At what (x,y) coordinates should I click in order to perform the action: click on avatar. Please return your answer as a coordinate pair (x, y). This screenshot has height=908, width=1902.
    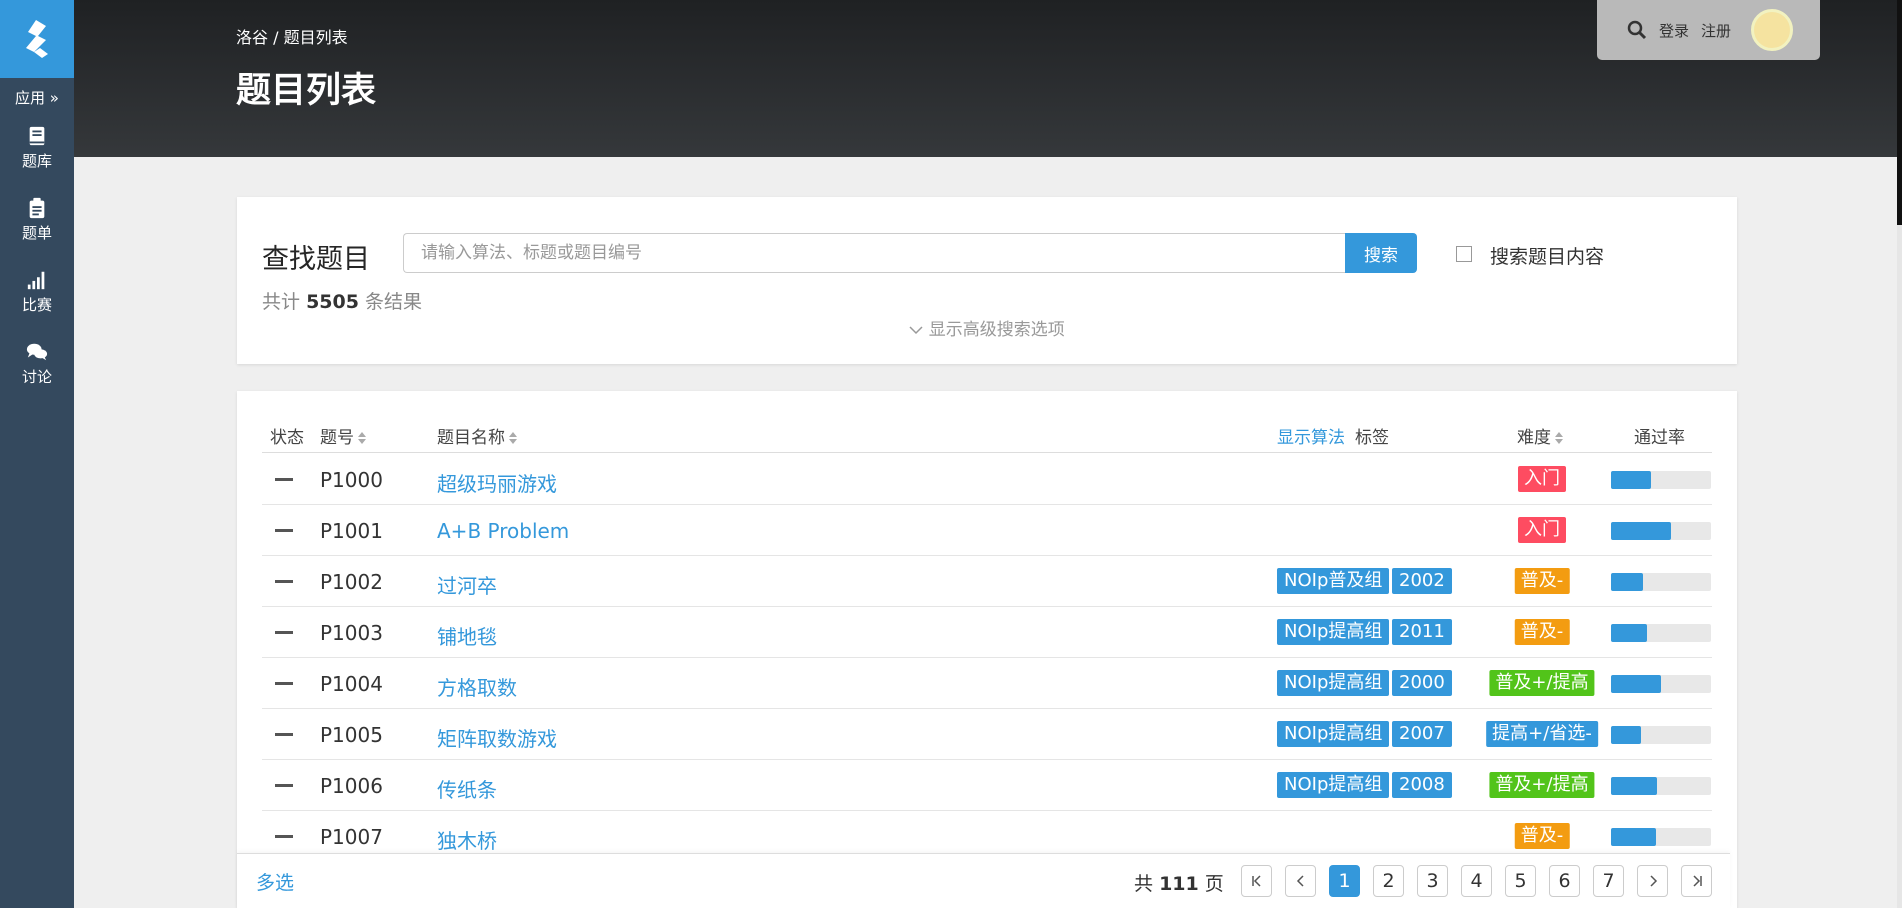
    Looking at the image, I should click on (1772, 30).